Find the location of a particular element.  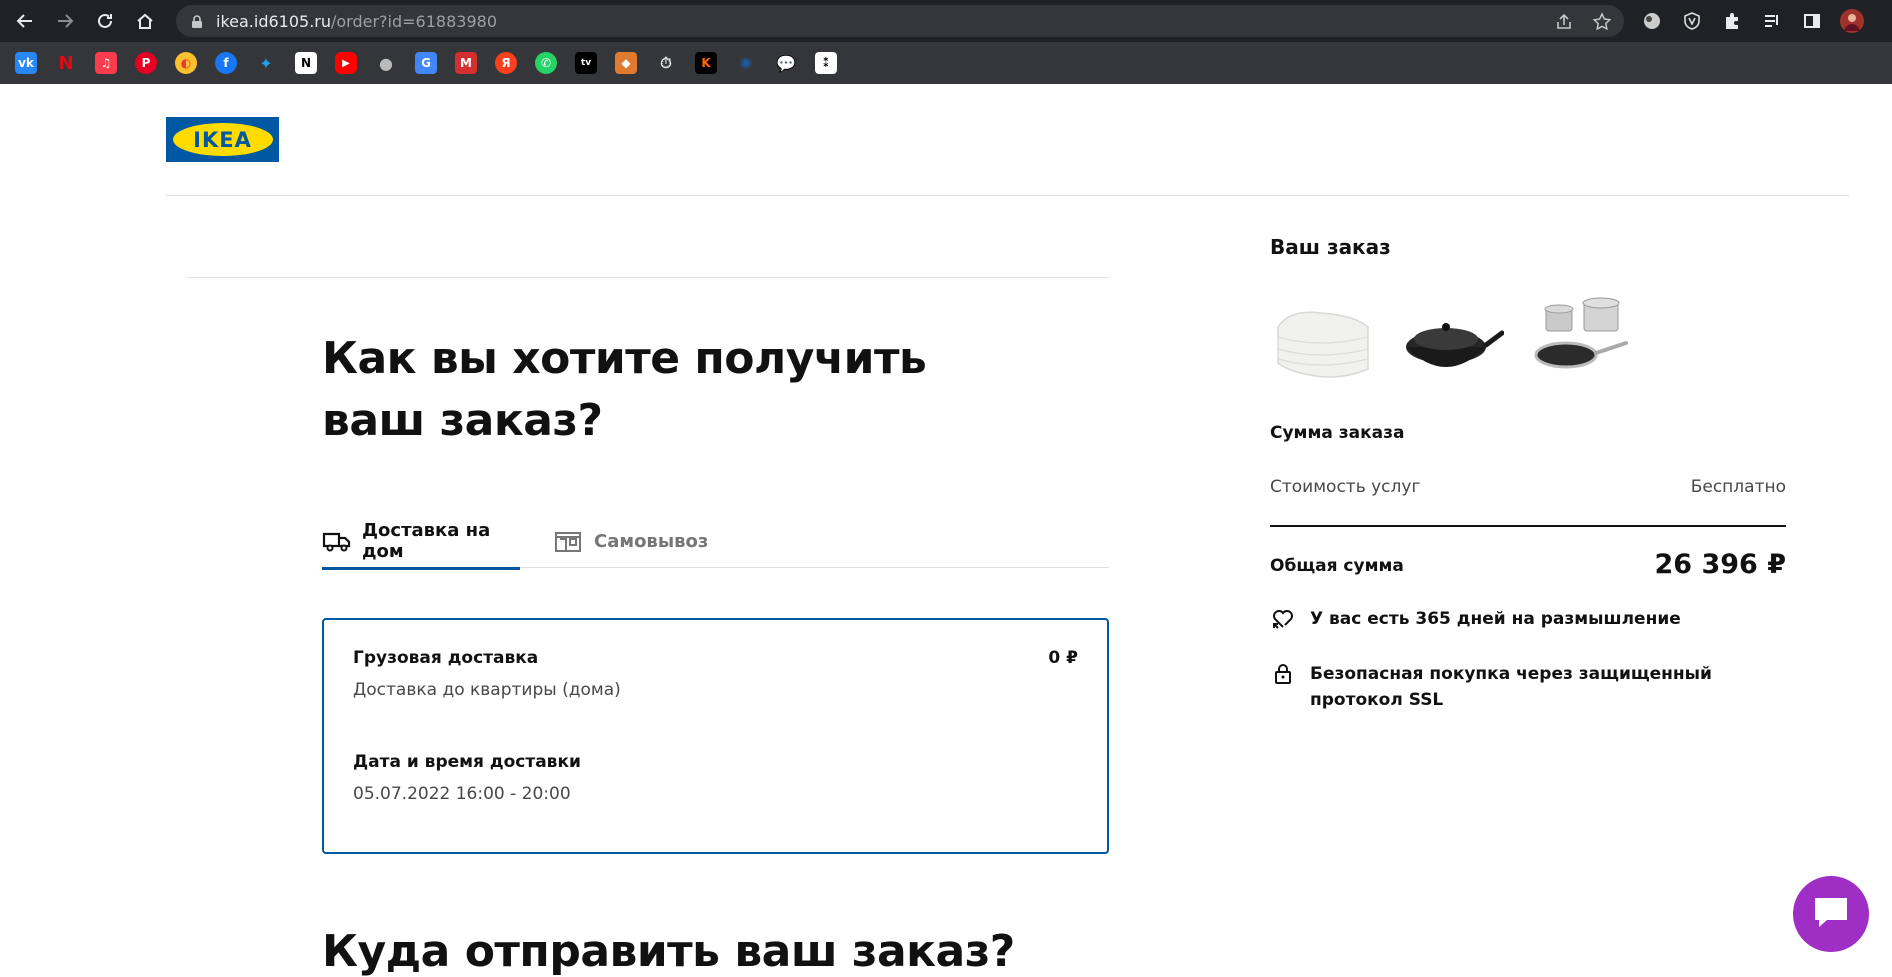

truck-icon is located at coordinates (337, 541).